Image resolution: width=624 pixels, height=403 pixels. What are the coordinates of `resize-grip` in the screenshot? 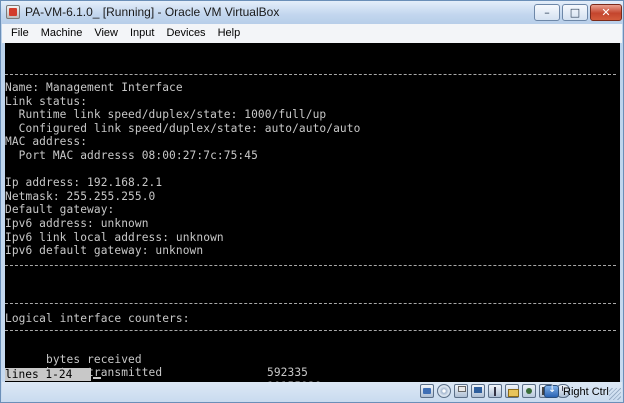 It's located at (615, 394).